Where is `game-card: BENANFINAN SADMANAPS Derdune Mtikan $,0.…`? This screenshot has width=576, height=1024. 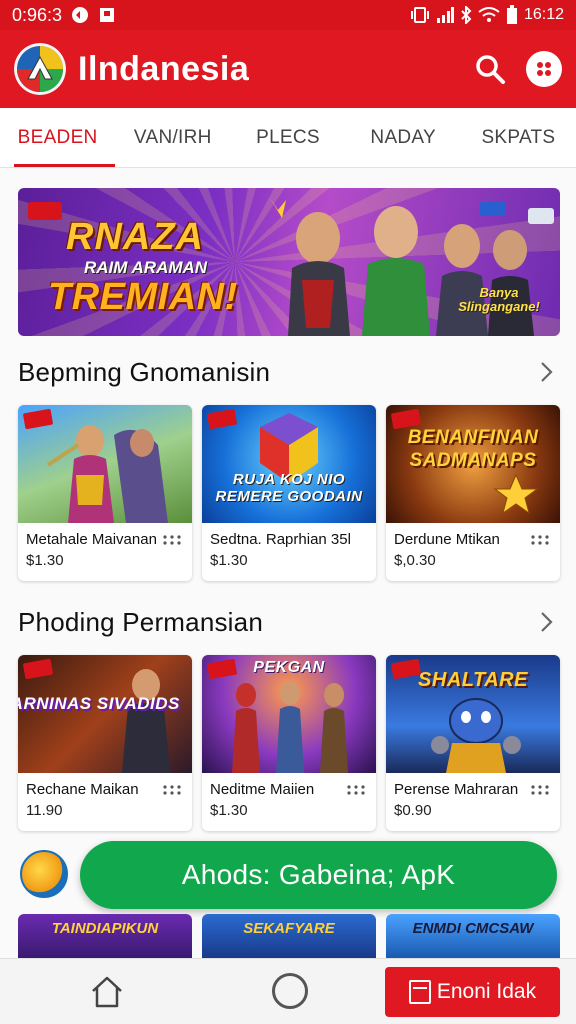
game-card: BENANFINAN SADMANAPS Derdune Mtikan $,0.… is located at coordinates (473, 493).